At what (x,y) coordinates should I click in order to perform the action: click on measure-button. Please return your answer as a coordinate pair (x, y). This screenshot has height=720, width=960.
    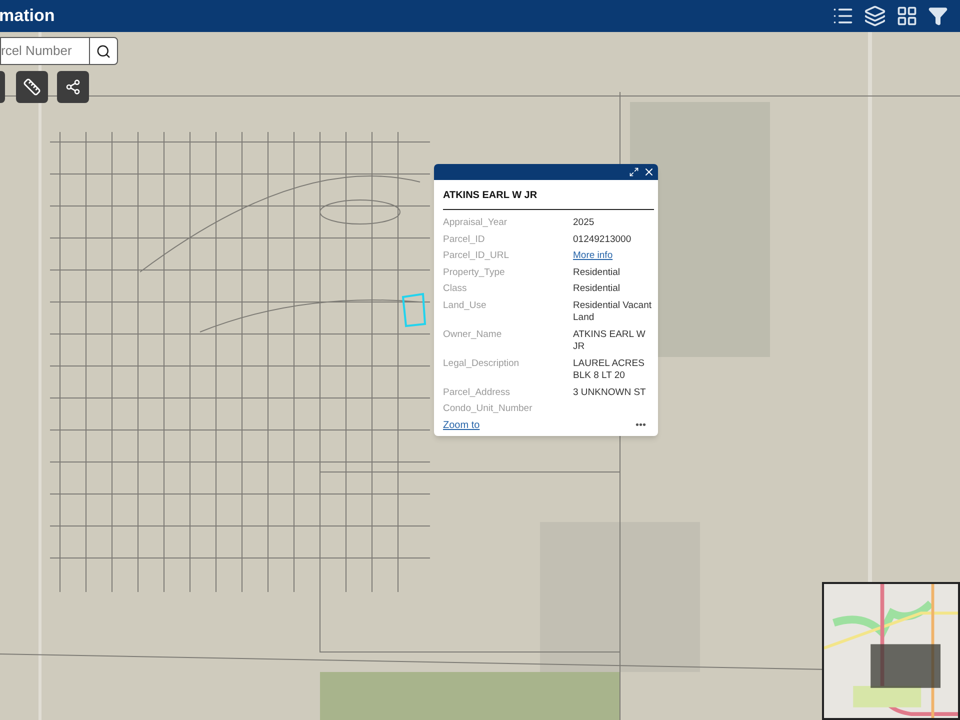
    Looking at the image, I should click on (32, 87).